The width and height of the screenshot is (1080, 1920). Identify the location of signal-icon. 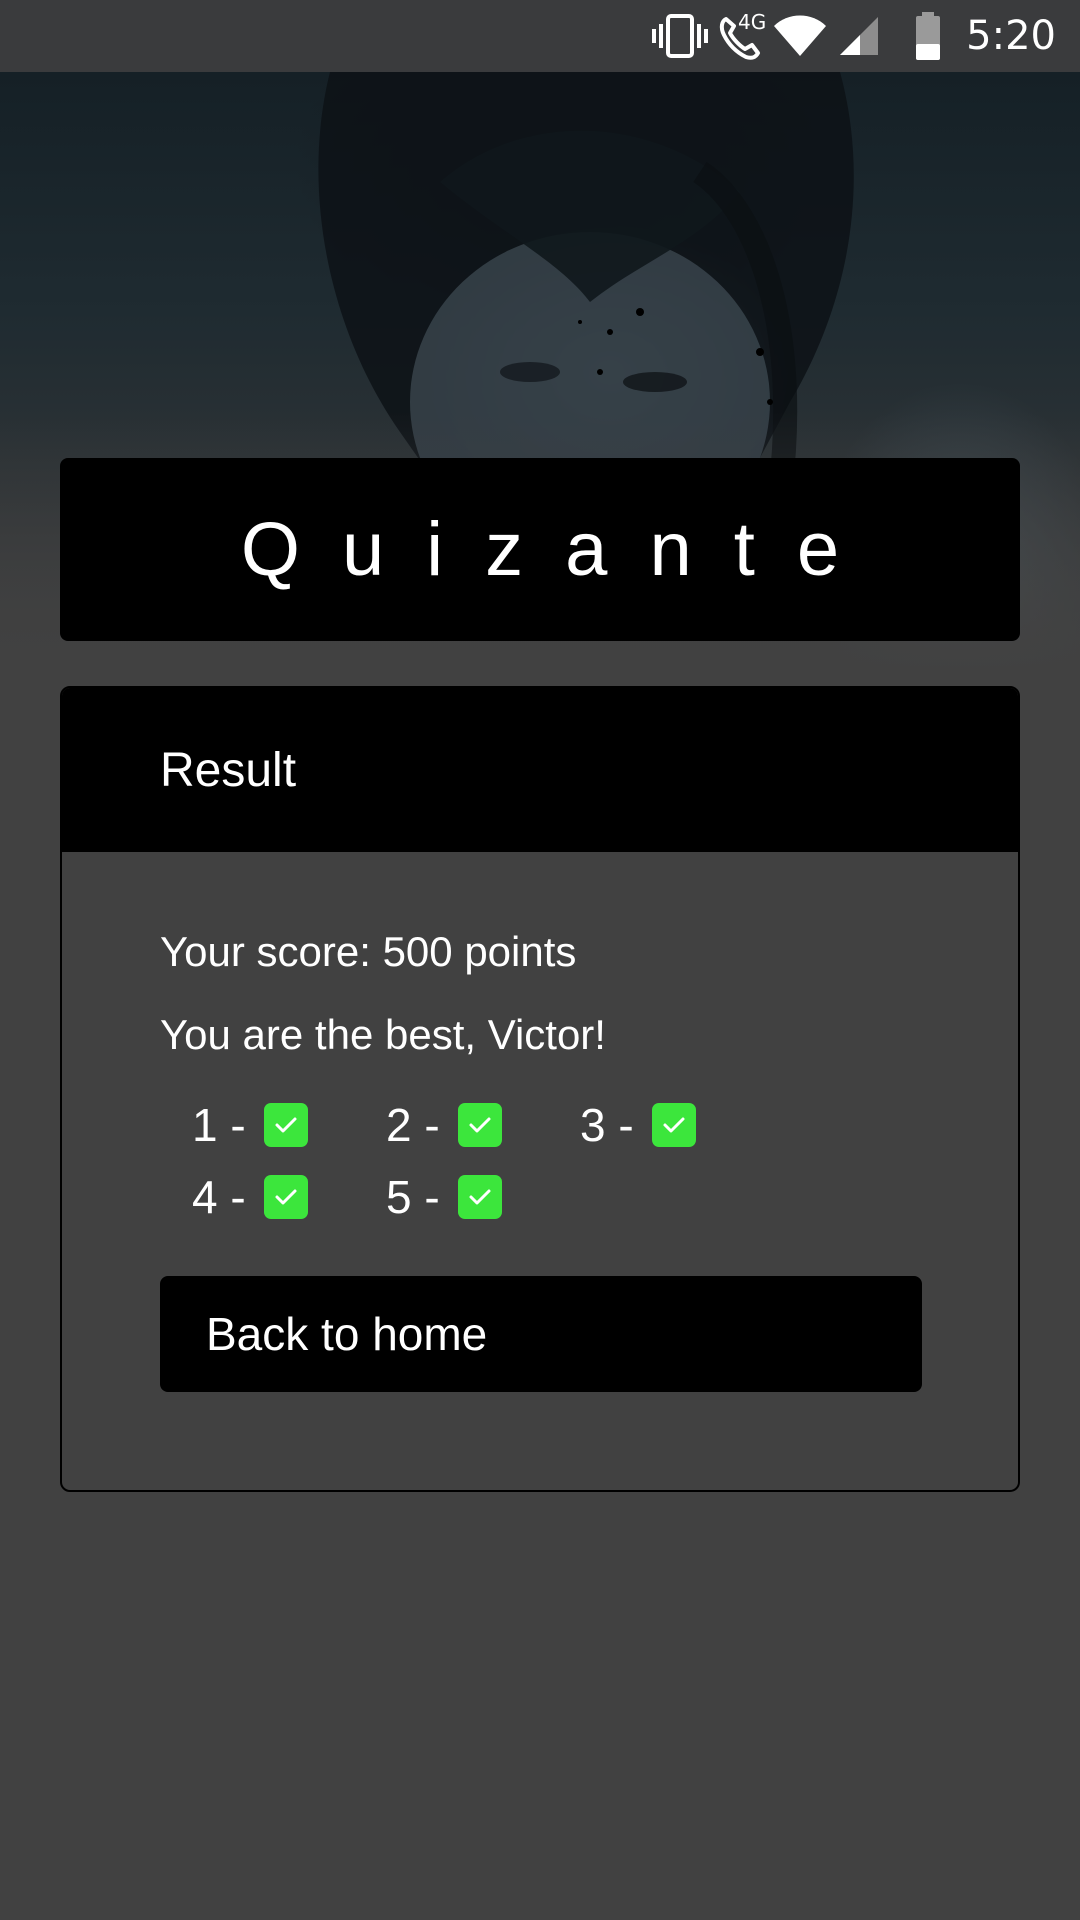
(859, 36).